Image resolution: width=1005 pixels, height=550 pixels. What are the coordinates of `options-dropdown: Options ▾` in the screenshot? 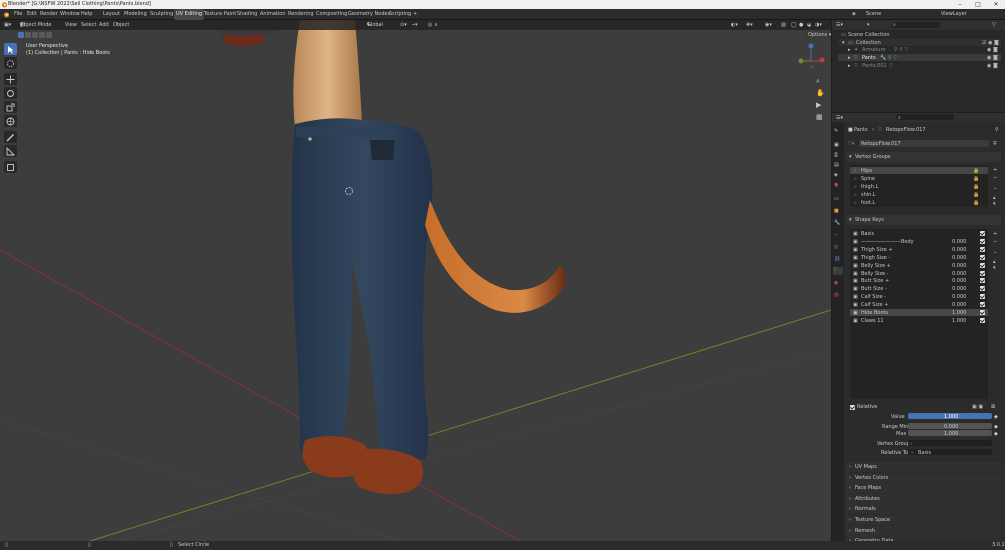 It's located at (818, 35).